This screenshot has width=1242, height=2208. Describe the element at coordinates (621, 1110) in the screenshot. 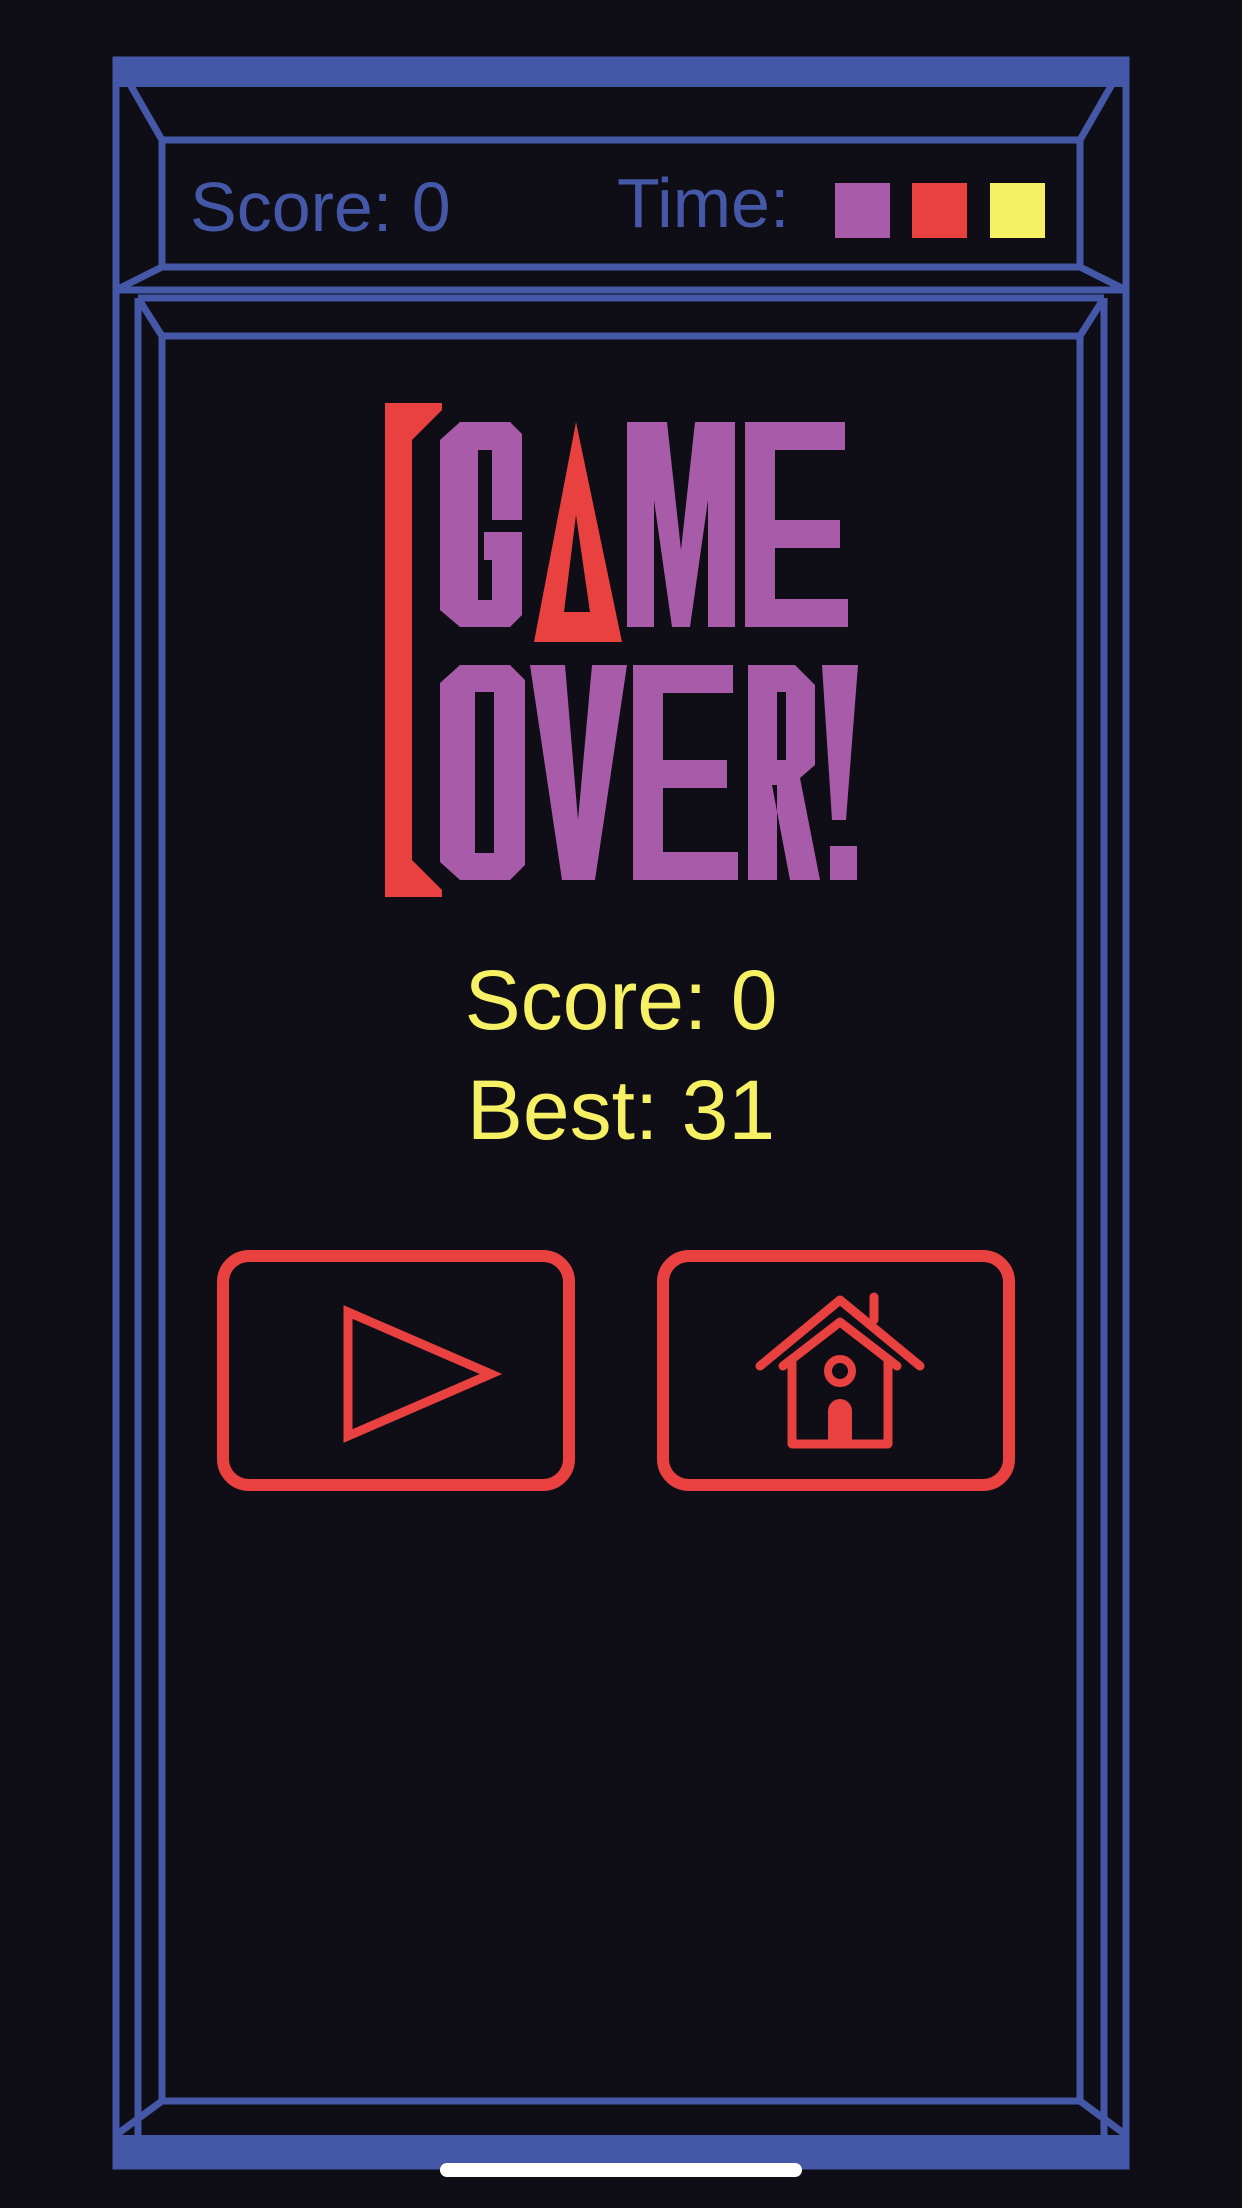

I see `best-score: Best: 31` at that location.